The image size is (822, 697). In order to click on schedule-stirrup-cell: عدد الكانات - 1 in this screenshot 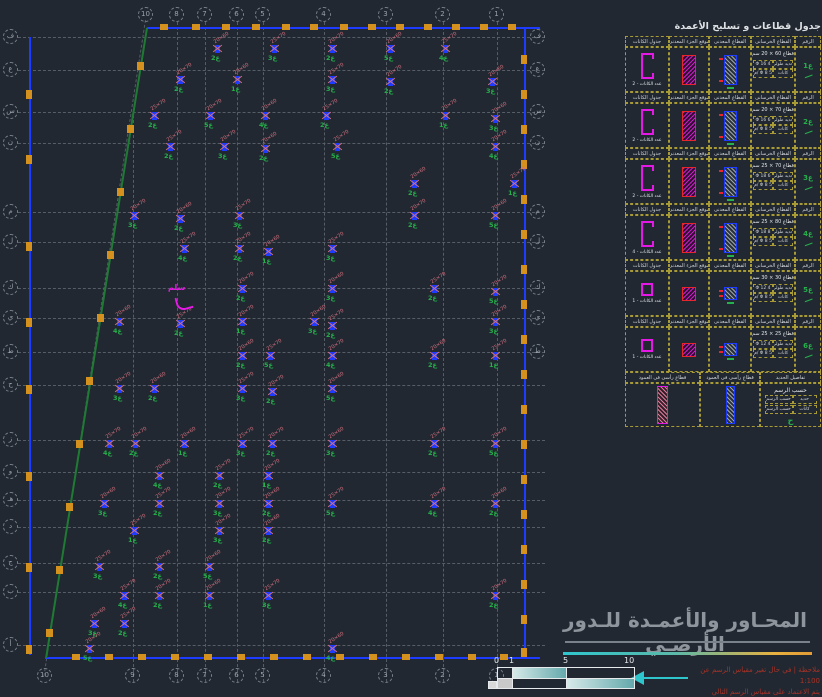, I will do `click(647, 293)`.